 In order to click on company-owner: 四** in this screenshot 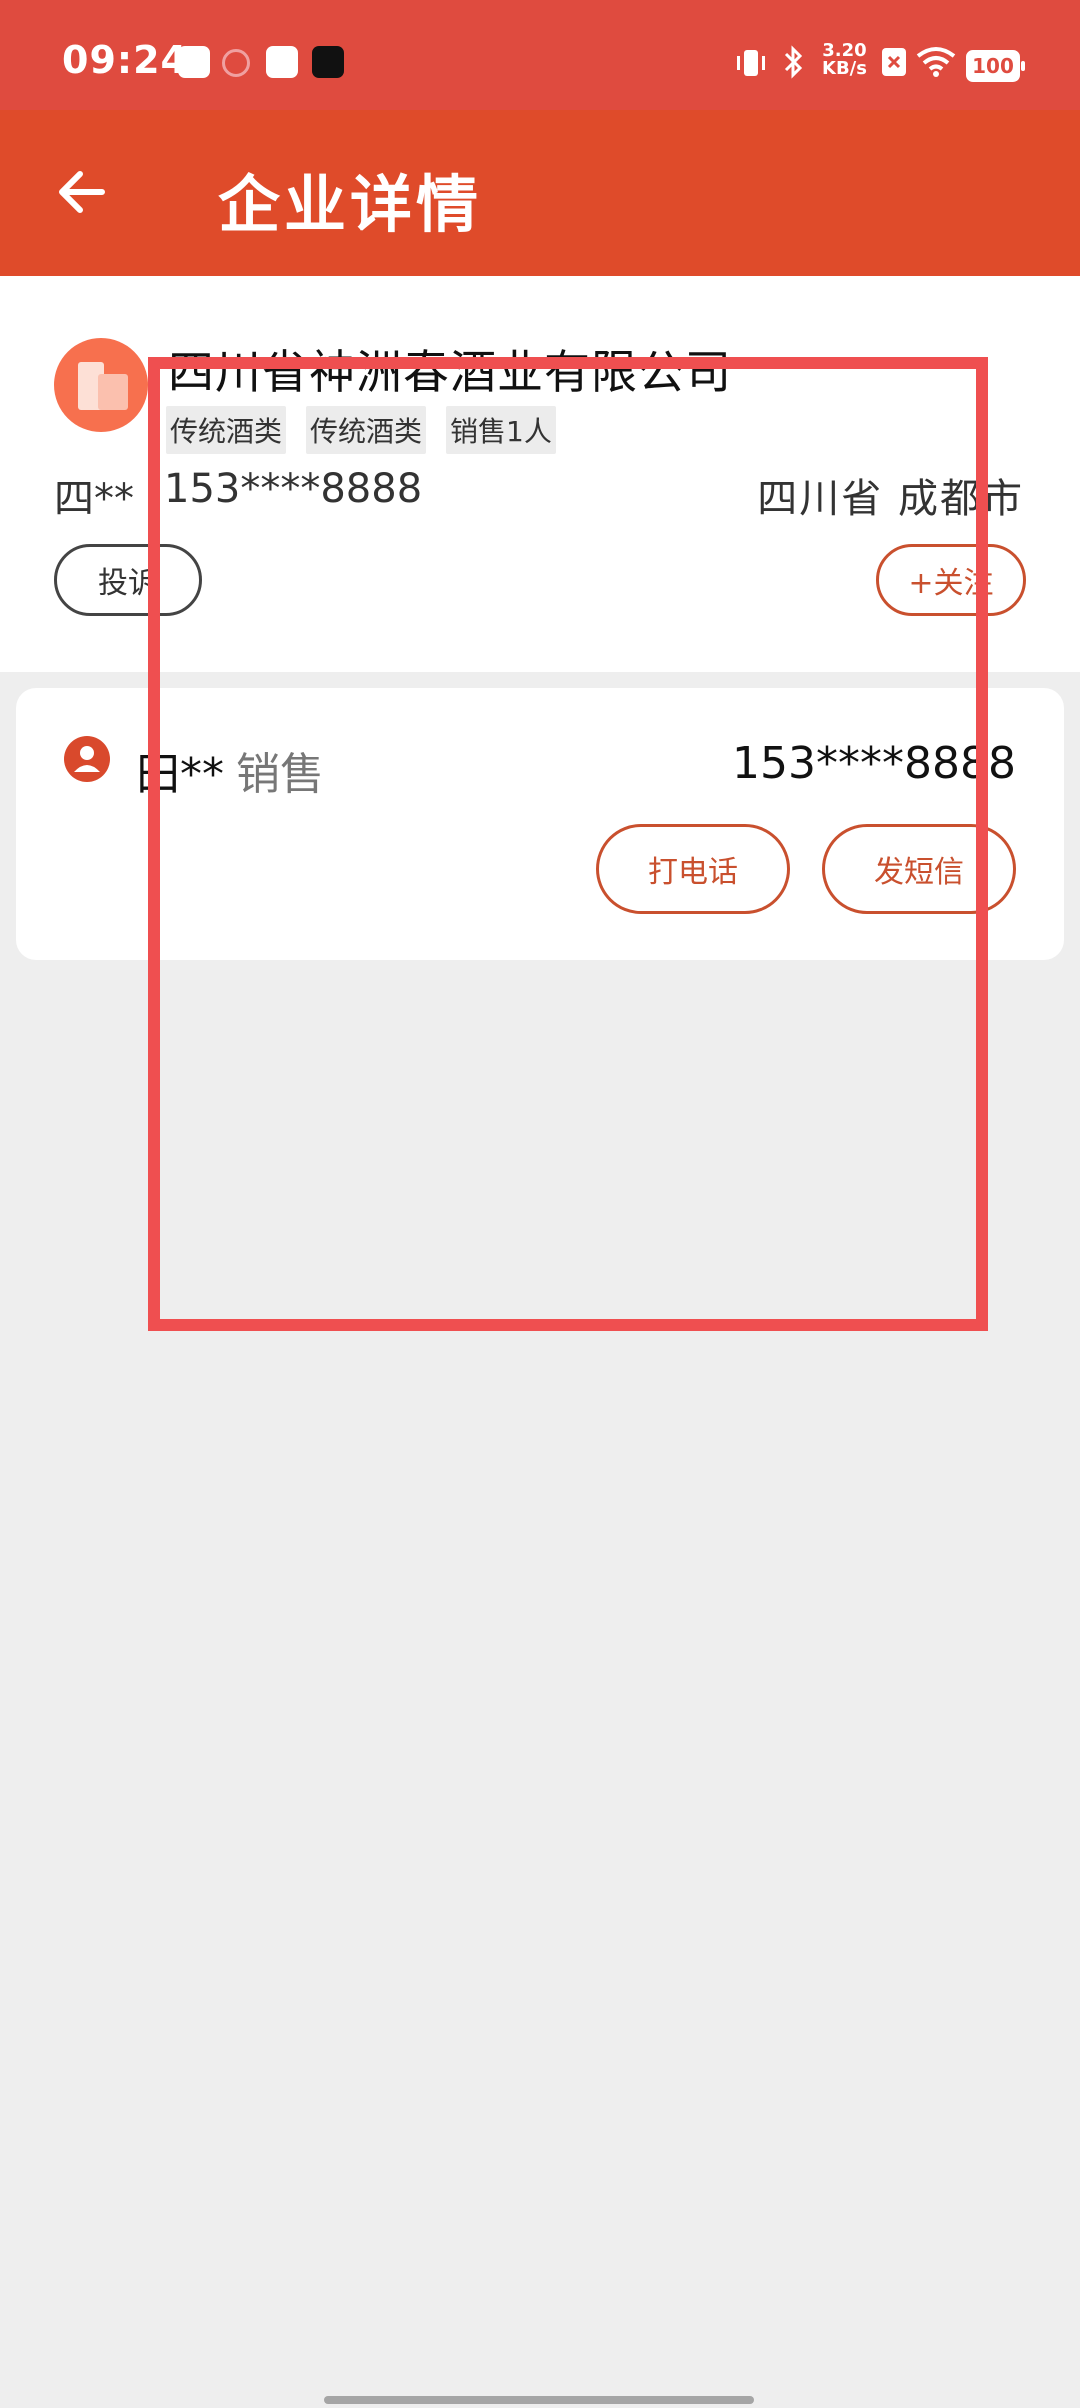, I will do `click(94, 499)`.